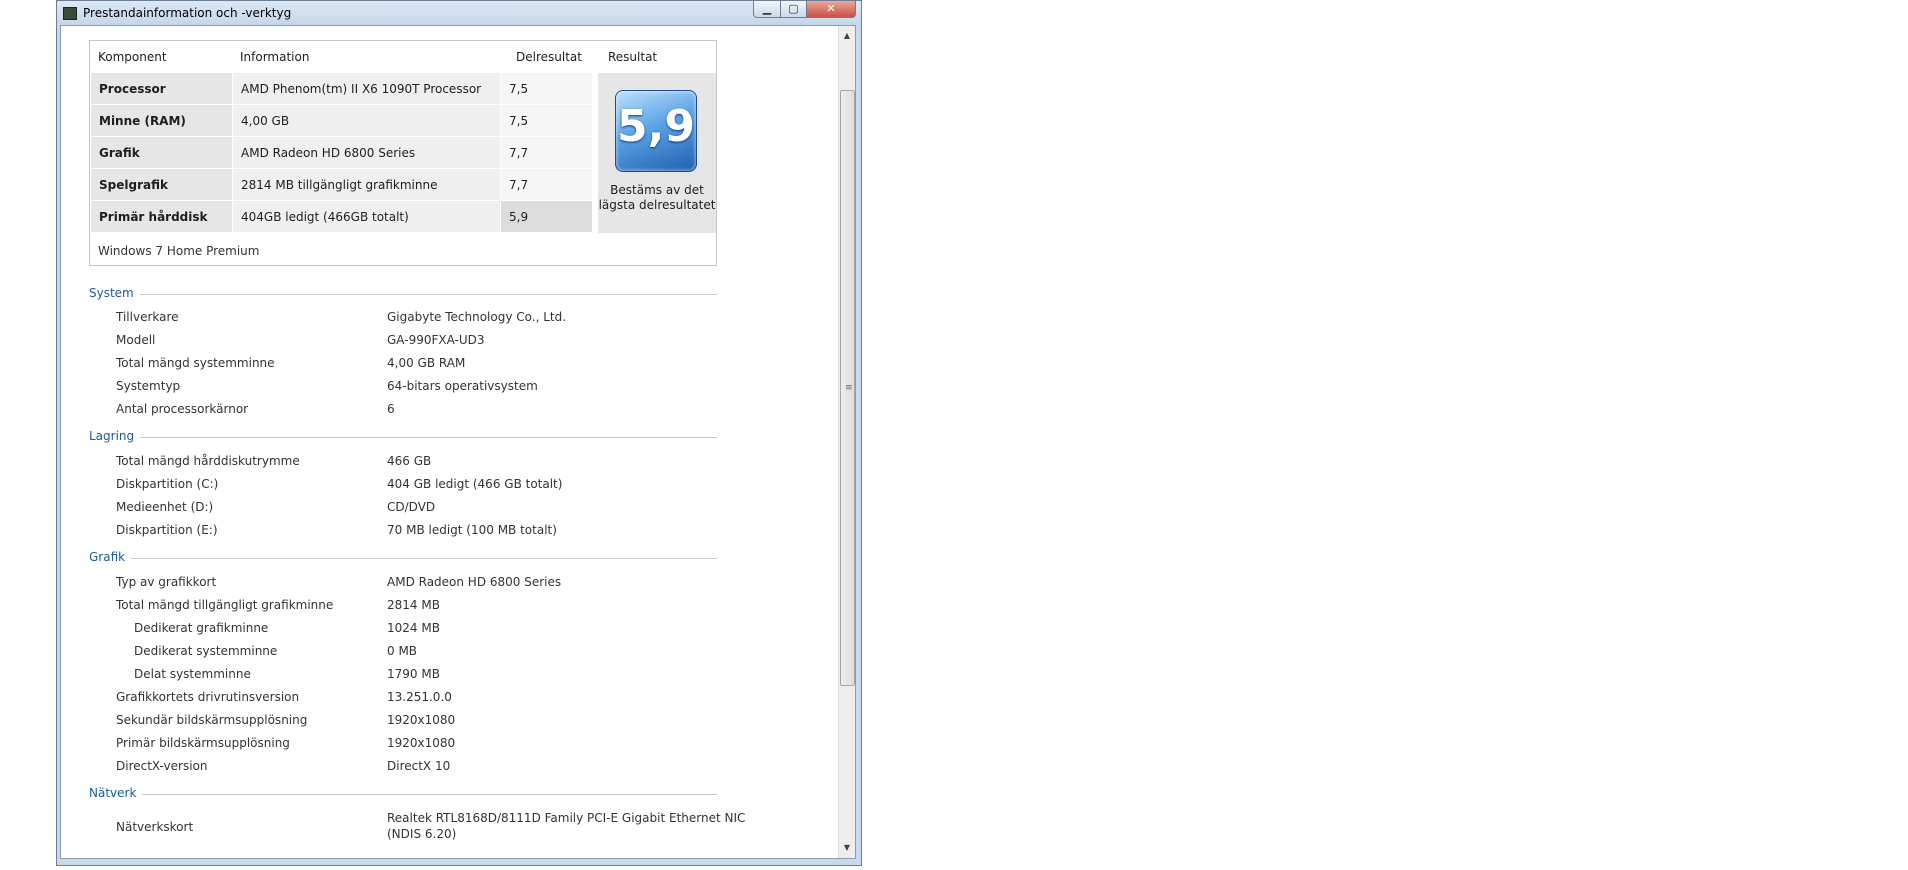 The height and width of the screenshot is (870, 1908). I want to click on section-title: Lagring, so click(115, 436).